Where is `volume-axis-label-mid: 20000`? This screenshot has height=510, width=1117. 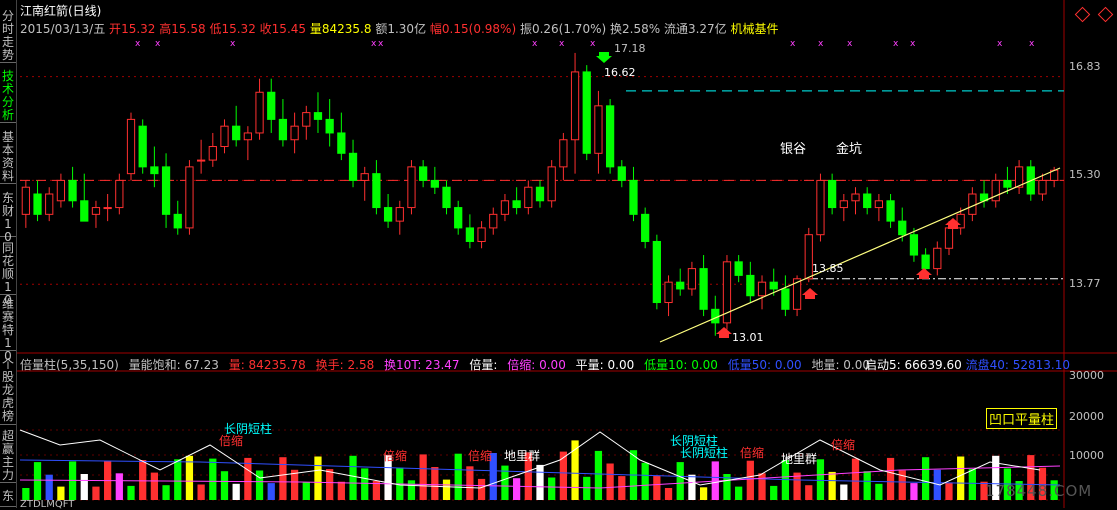 volume-axis-label-mid: 20000 is located at coordinates (1086, 416).